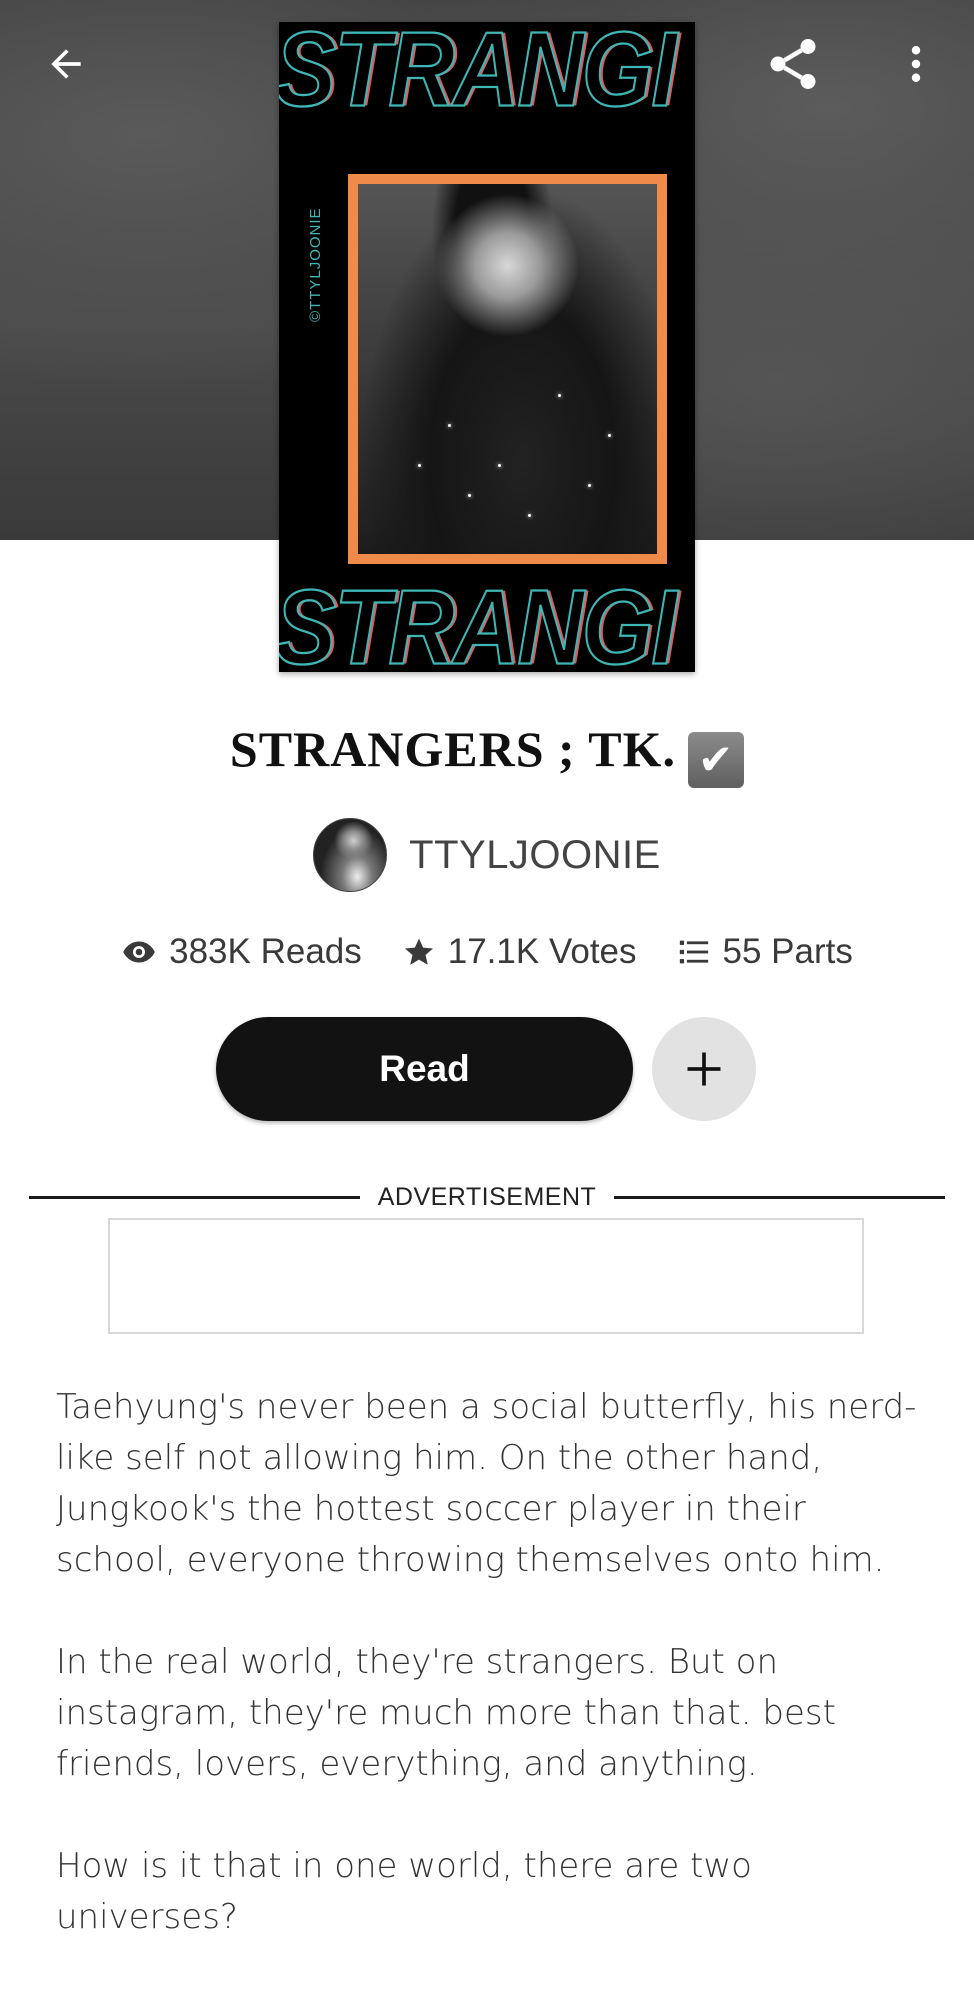 The width and height of the screenshot is (974, 1994). I want to click on list-icon, so click(693, 952).